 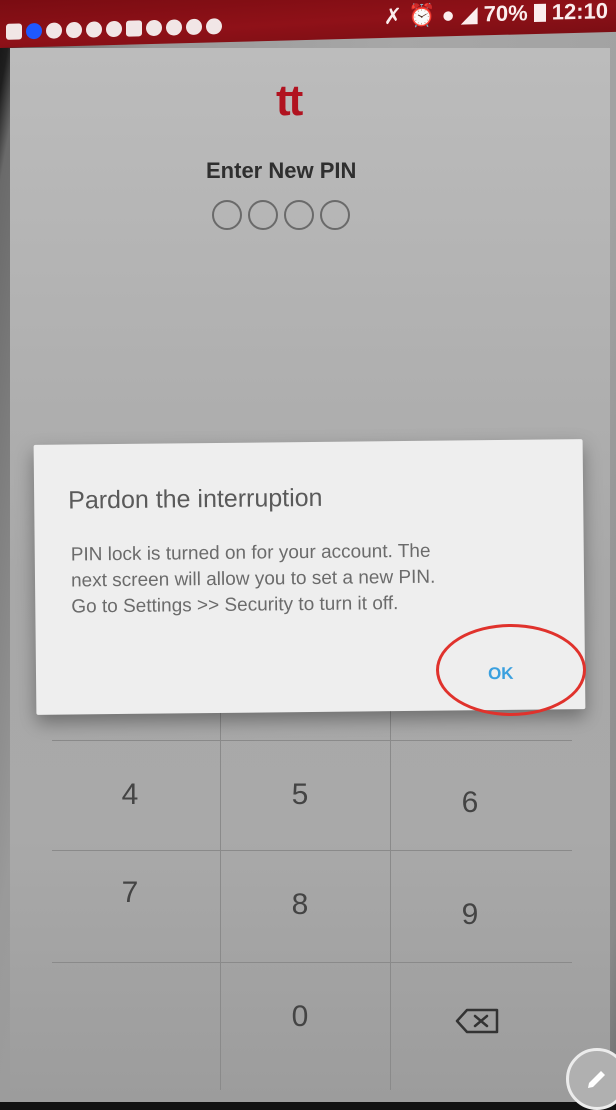 I want to click on wifi-icon: ●, so click(x=448, y=15).